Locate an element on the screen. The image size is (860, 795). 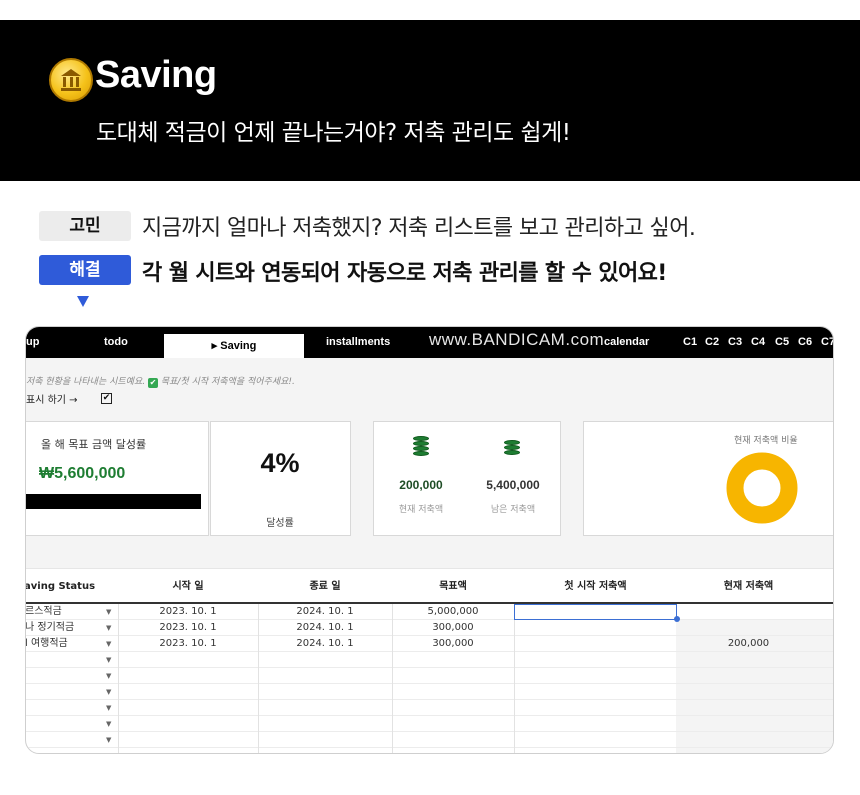
solution-tag: 해결 is located at coordinates (85, 270).